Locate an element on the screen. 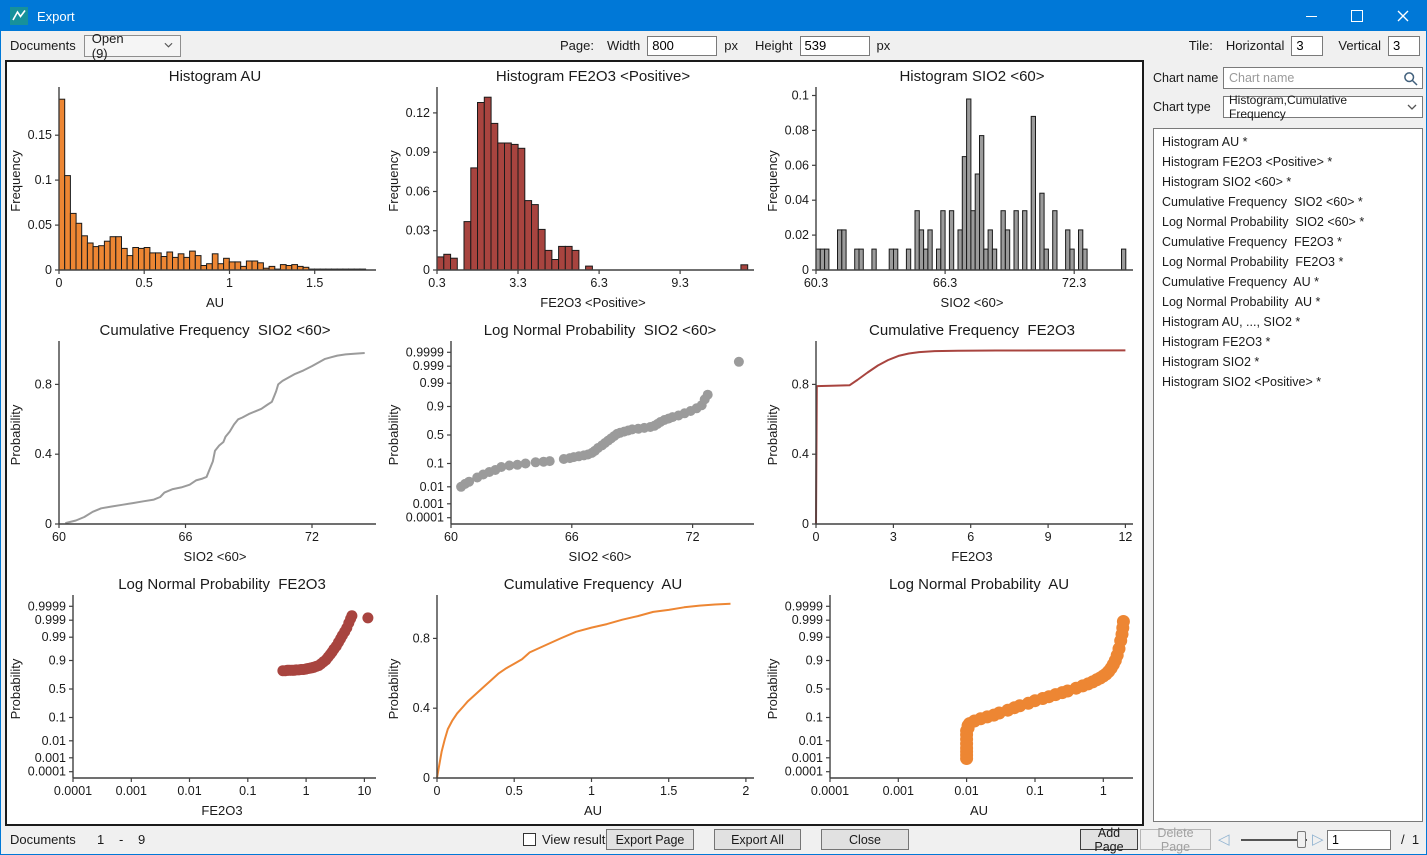 The height and width of the screenshot is (855, 1427). documents-dropdown: Open (9) is located at coordinates (132, 46).